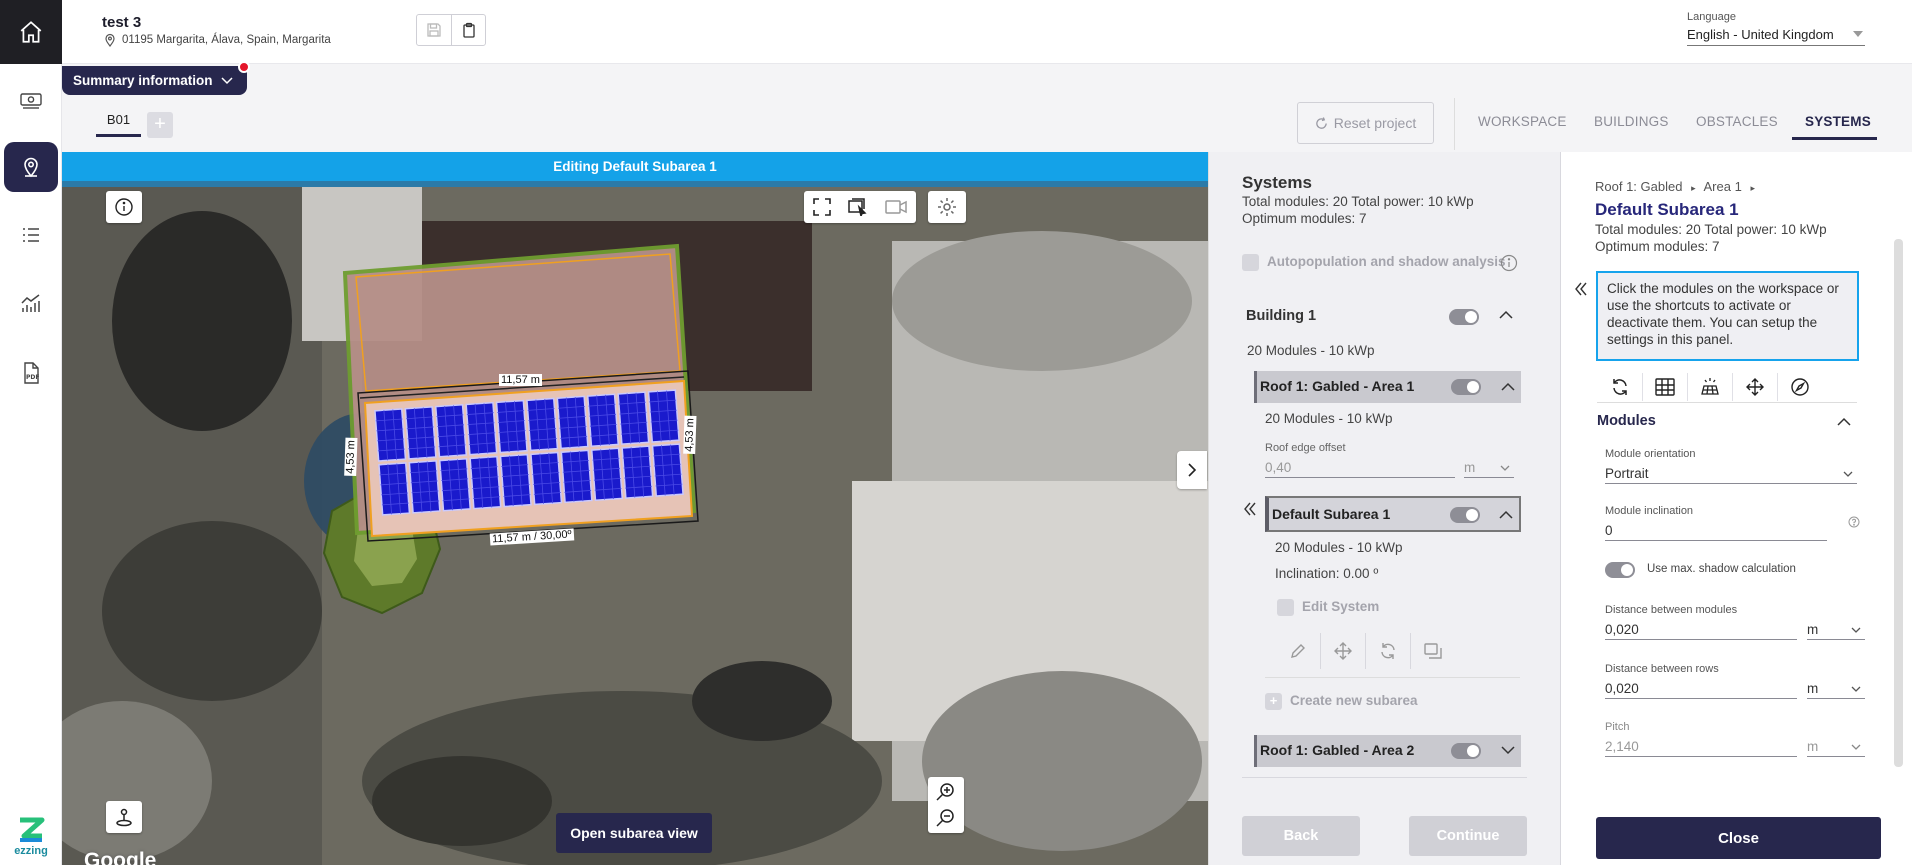  What do you see at coordinates (1192, 470) in the screenshot?
I see `collapse-panel-button` at bounding box center [1192, 470].